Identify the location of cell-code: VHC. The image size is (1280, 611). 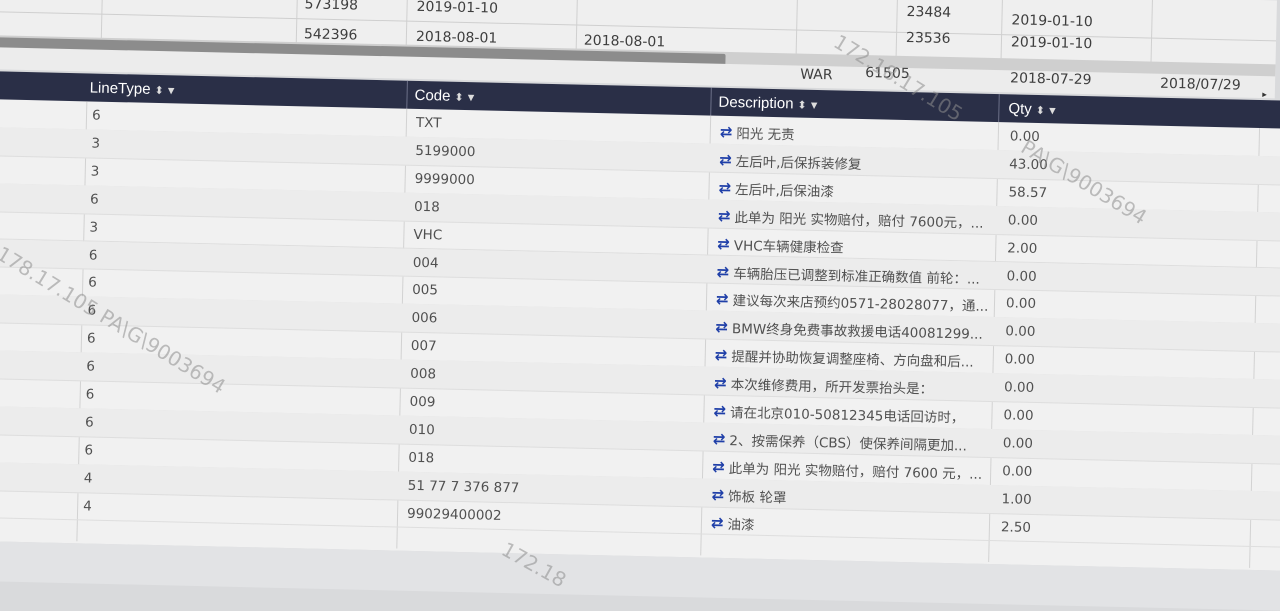
(428, 235).